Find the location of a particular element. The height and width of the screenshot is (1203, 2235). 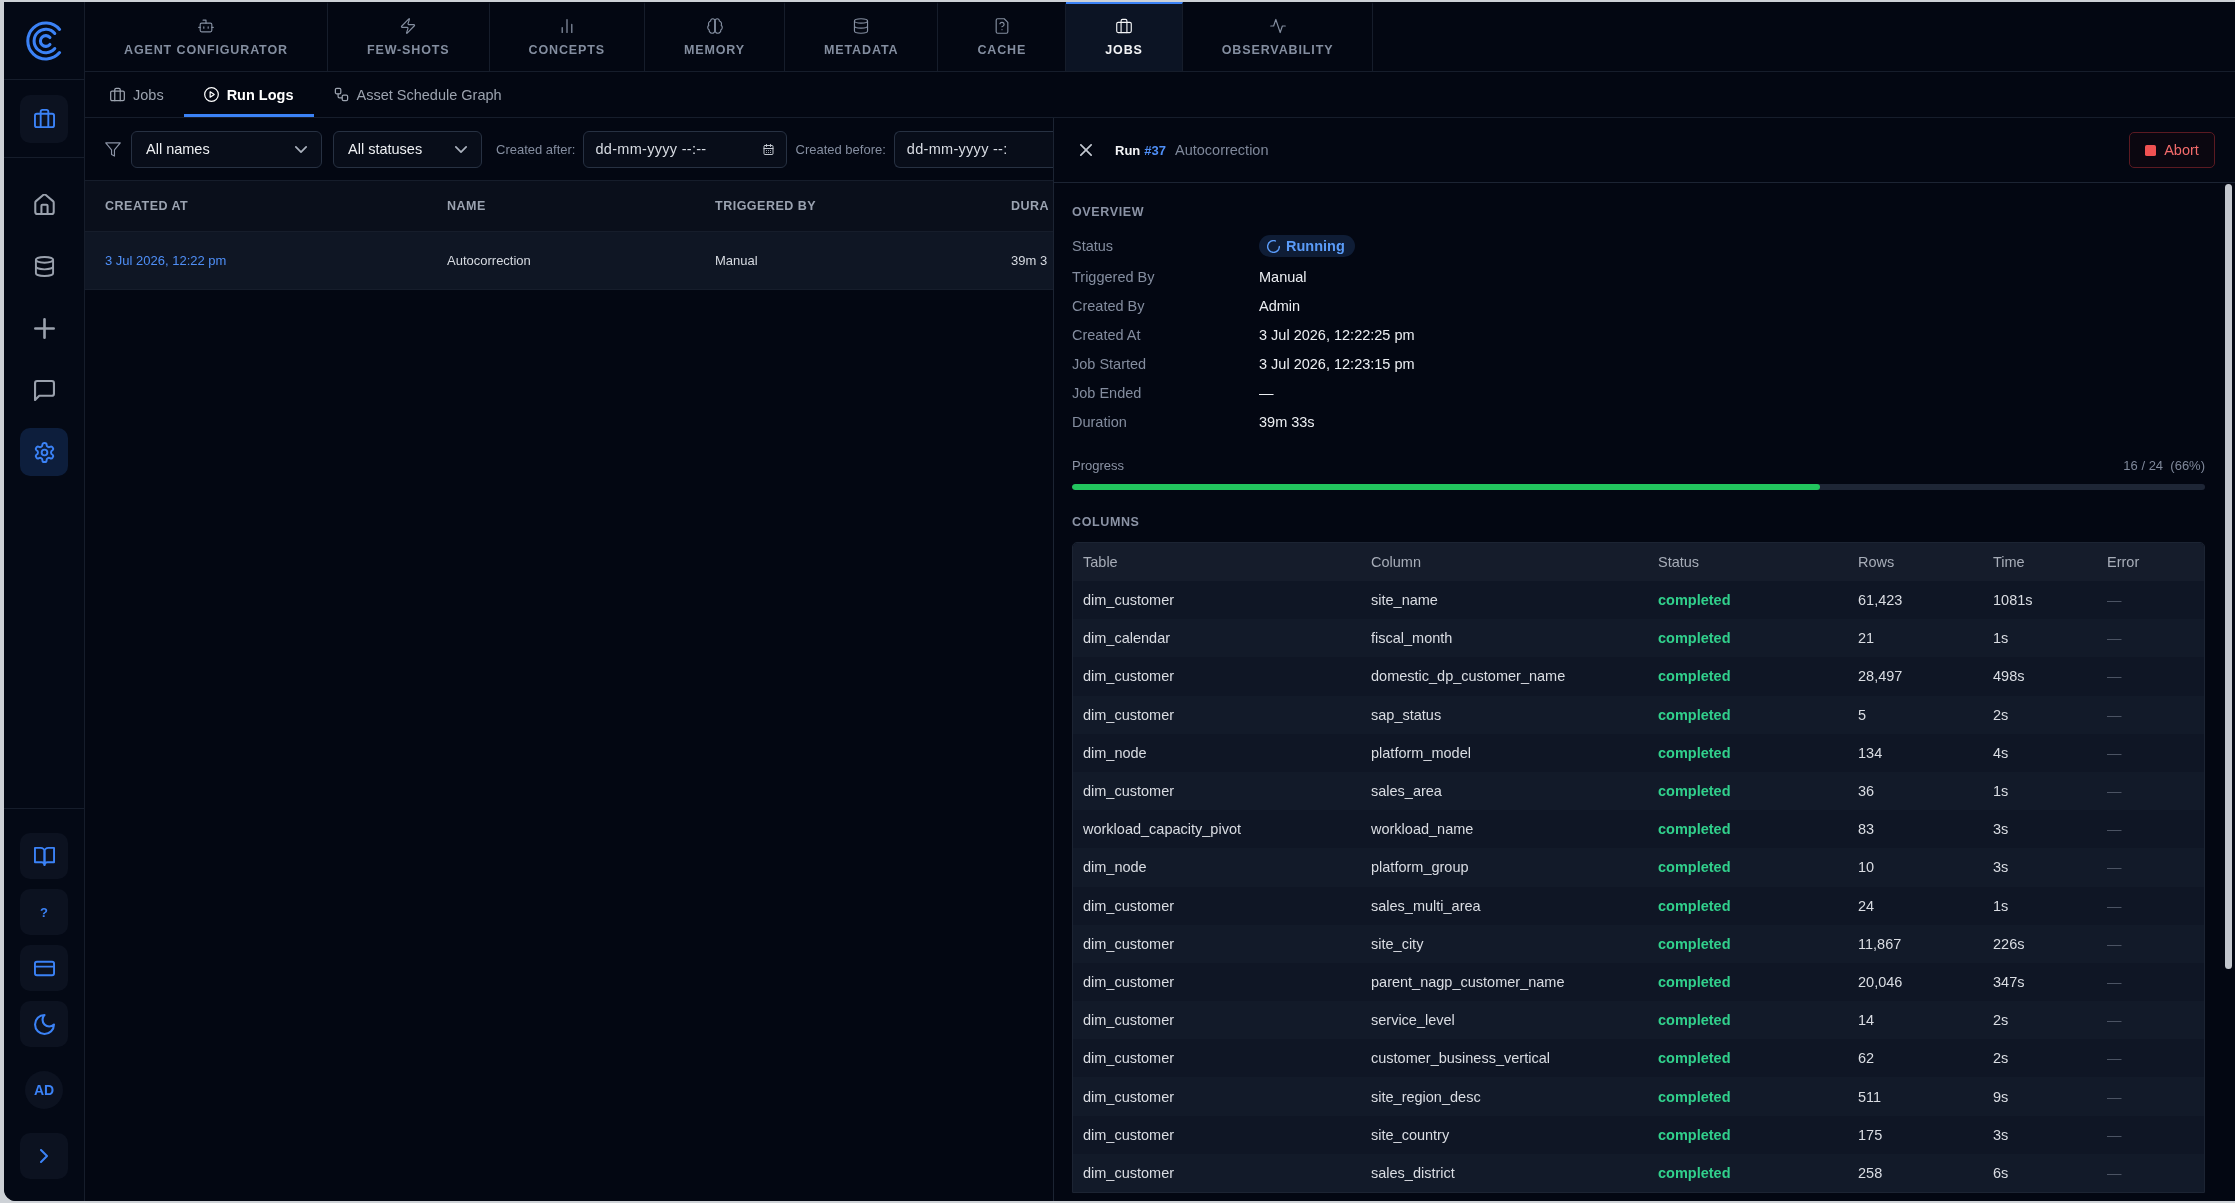

table-cell-text: 11,867 is located at coordinates (1880, 943).